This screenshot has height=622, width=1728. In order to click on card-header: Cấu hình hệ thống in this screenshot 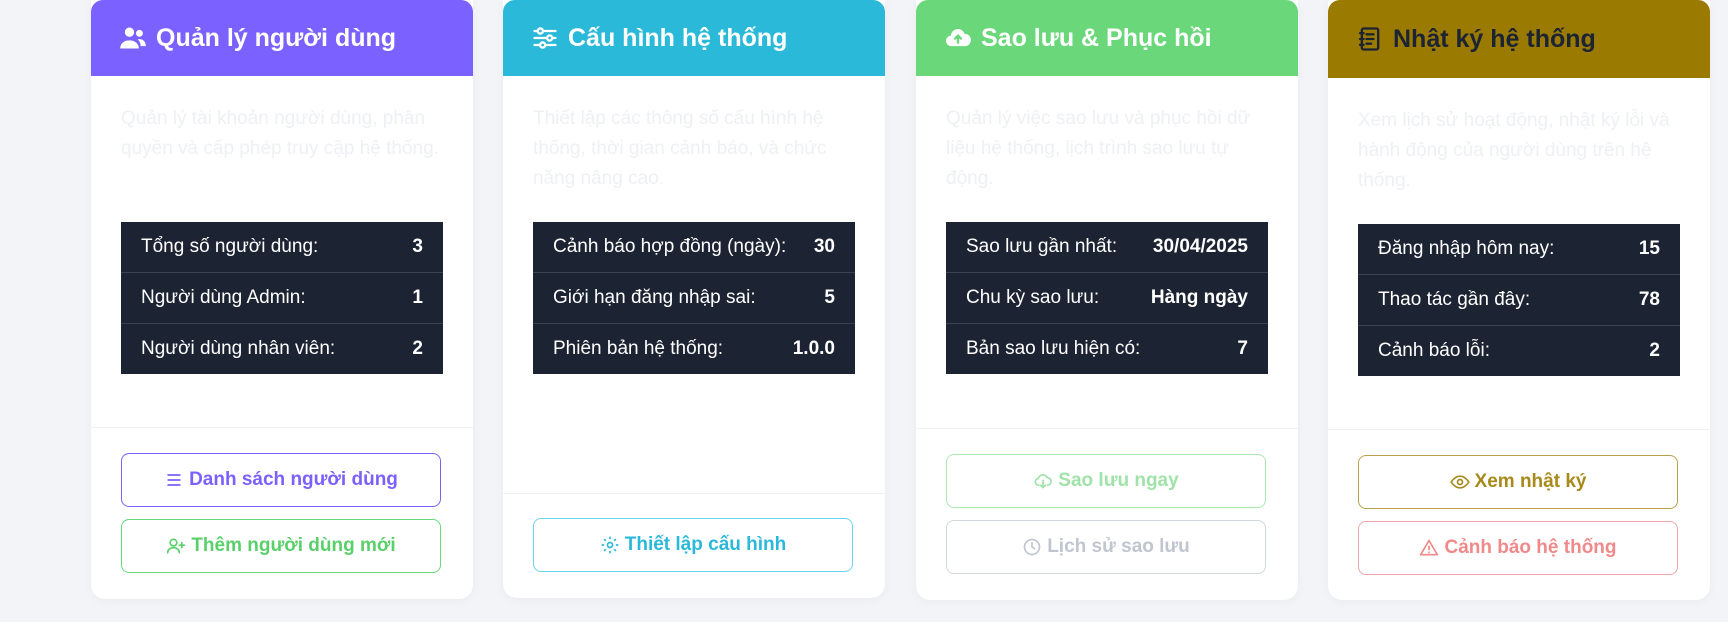, I will do `click(694, 38)`.